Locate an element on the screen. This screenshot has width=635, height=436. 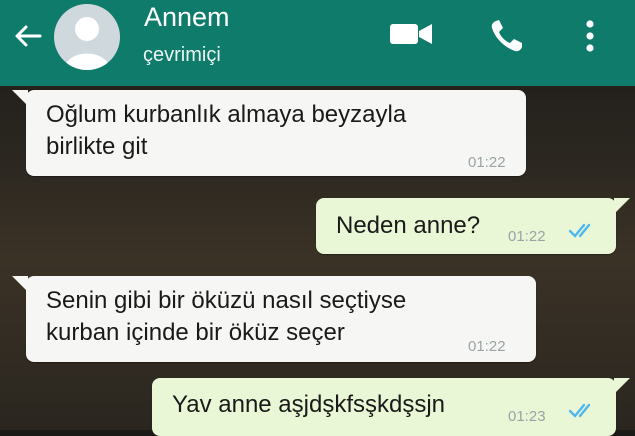
message-text-line: birlikte git is located at coordinates (97, 146).